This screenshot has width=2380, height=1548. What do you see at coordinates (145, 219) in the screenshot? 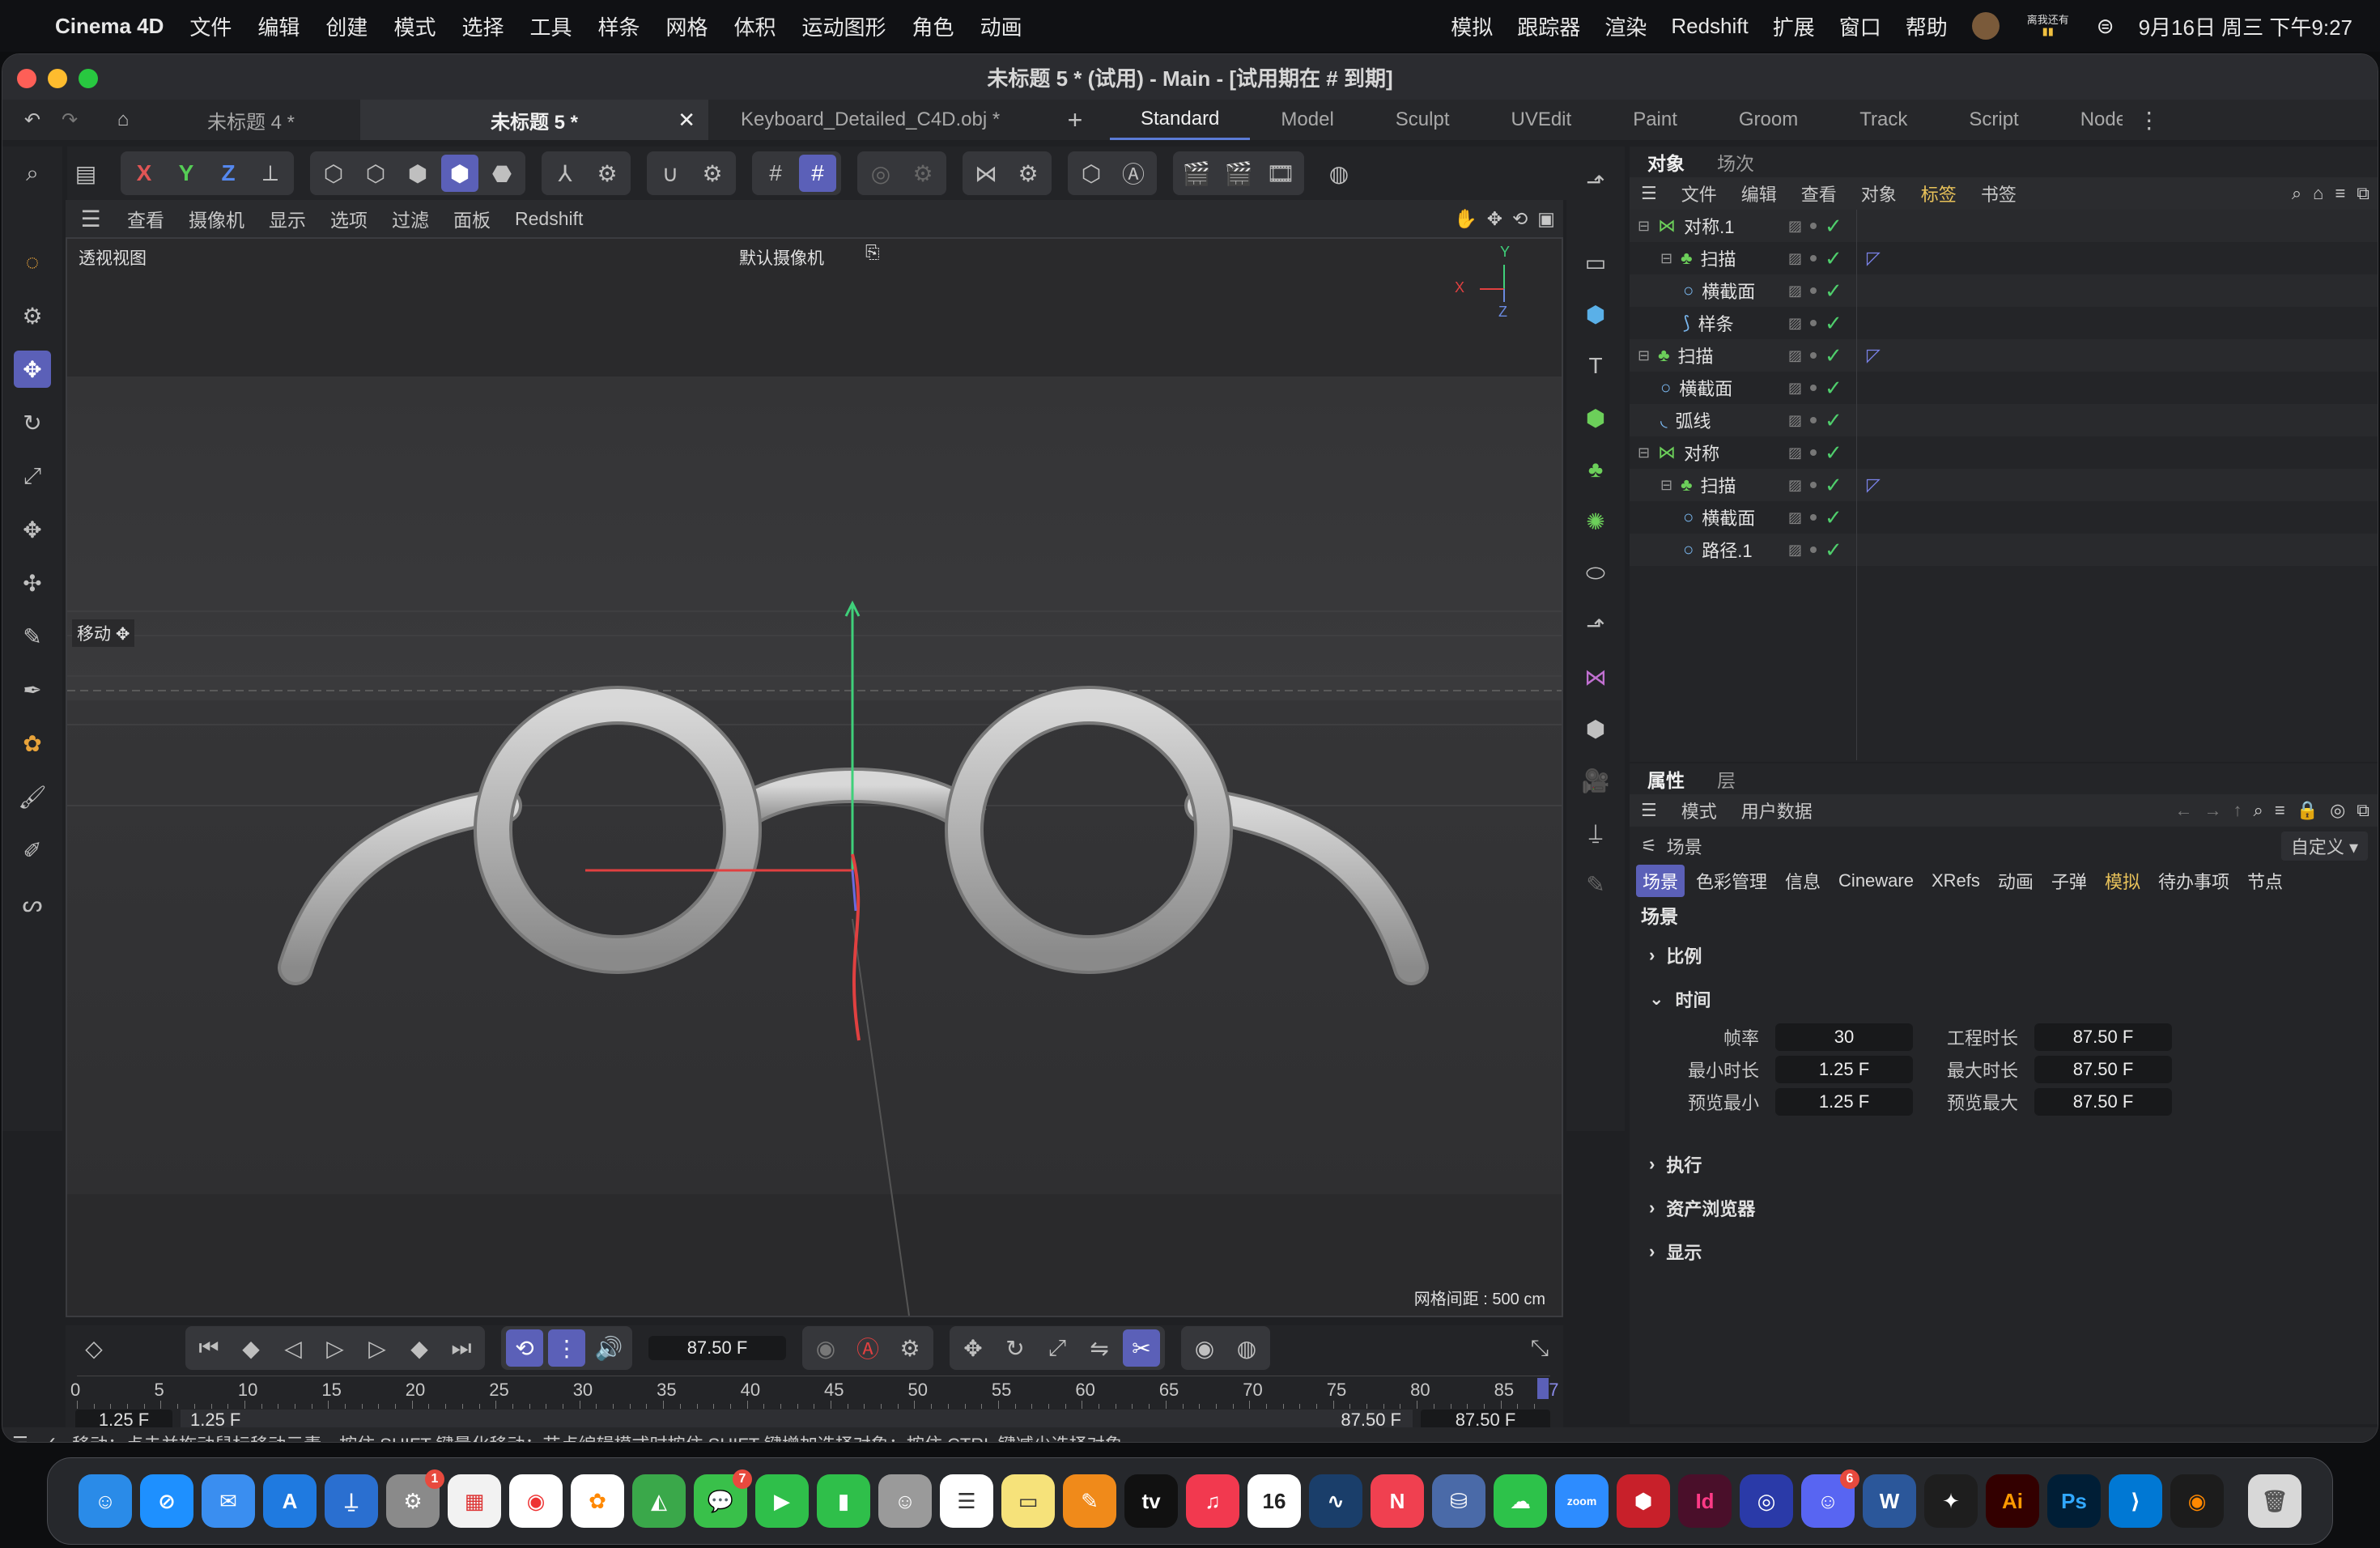
I see `viewport-menu-view: 查看` at bounding box center [145, 219].